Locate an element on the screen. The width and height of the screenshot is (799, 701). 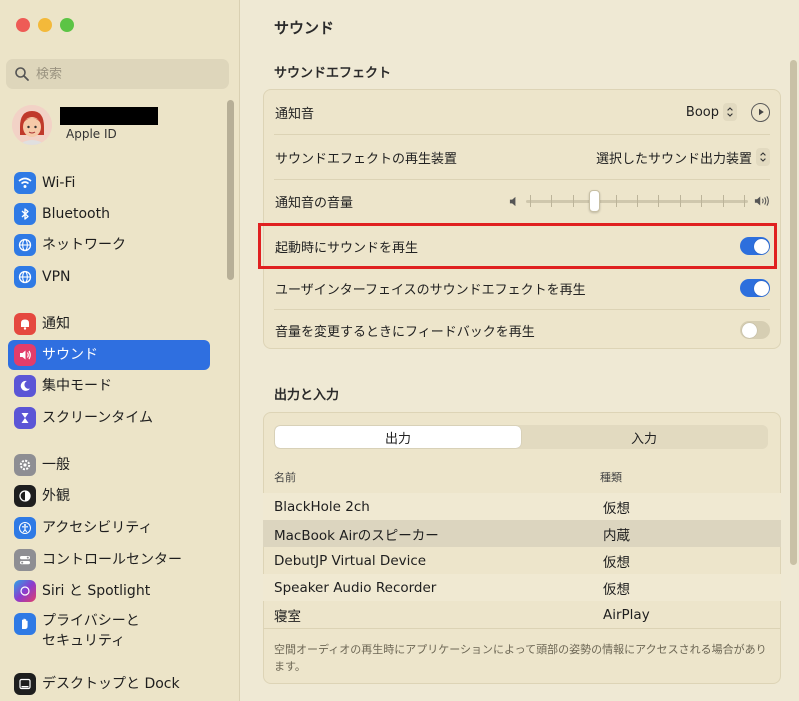
volume-feedback-label: 音量を変更するときにフィードバックを再生 is located at coordinates (405, 332).